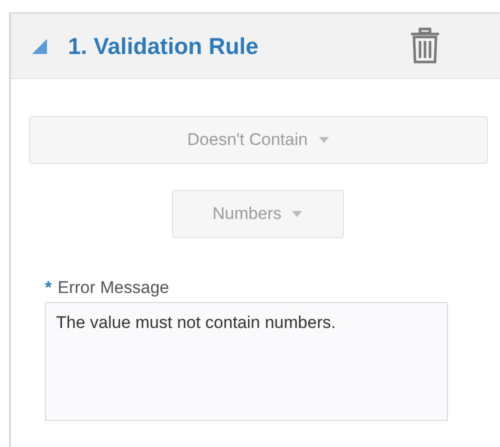 This screenshot has height=447, width=500. I want to click on triangle-down-icon, so click(39, 46).